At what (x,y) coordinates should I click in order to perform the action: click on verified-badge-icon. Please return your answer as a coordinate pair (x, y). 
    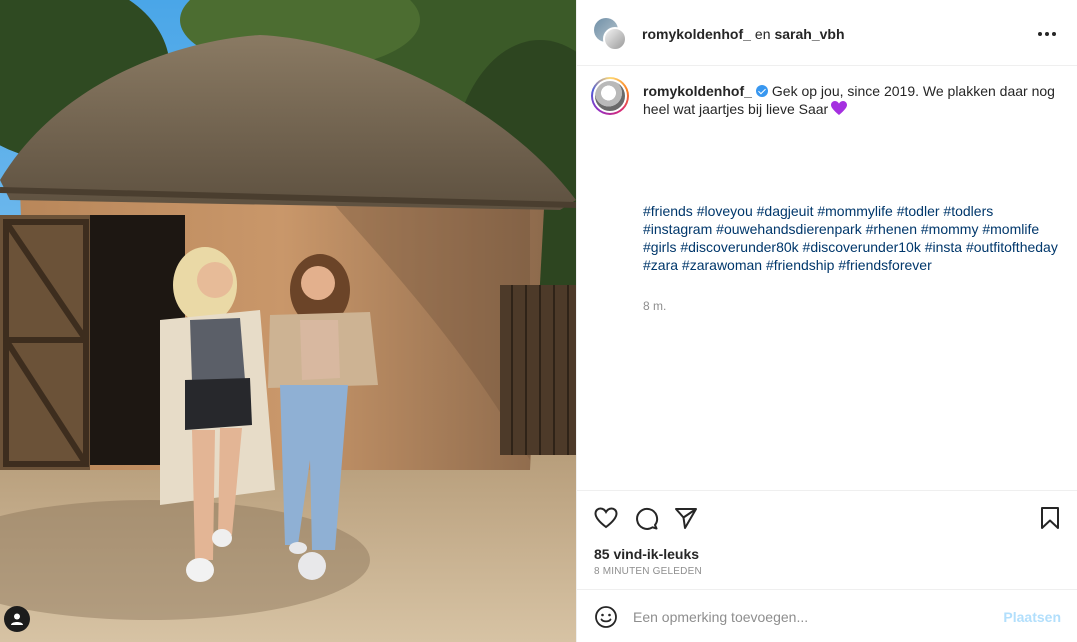
    Looking at the image, I should click on (761, 91).